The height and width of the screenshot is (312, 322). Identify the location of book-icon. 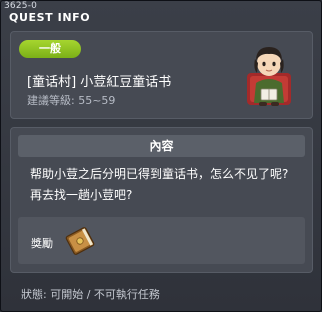
(80, 241).